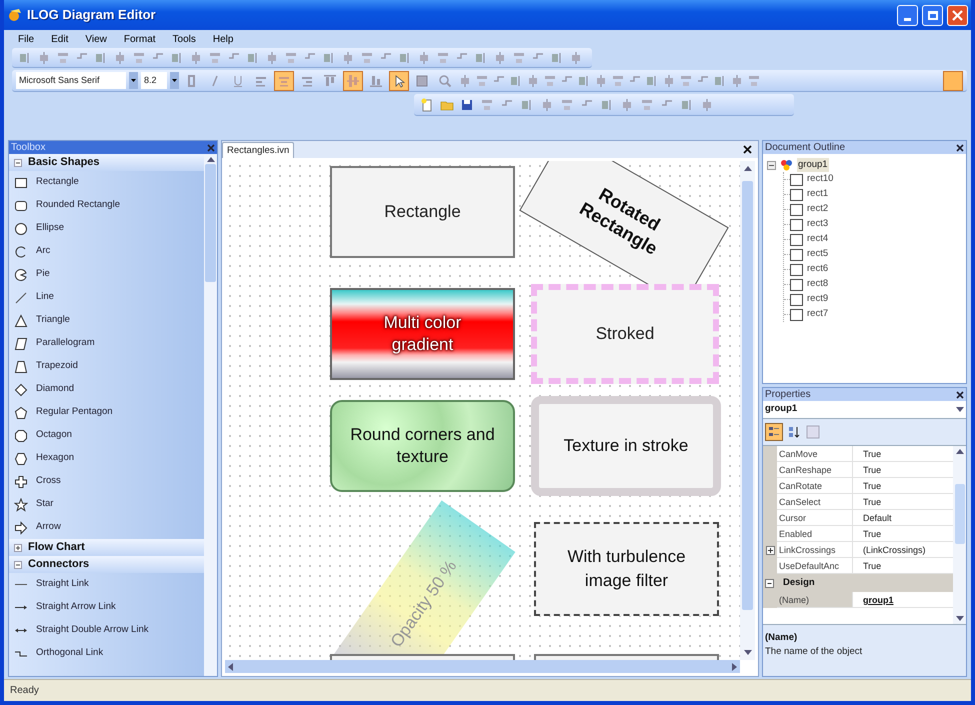 This screenshot has width=975, height=705. I want to click on menu-item: Help, so click(223, 39).